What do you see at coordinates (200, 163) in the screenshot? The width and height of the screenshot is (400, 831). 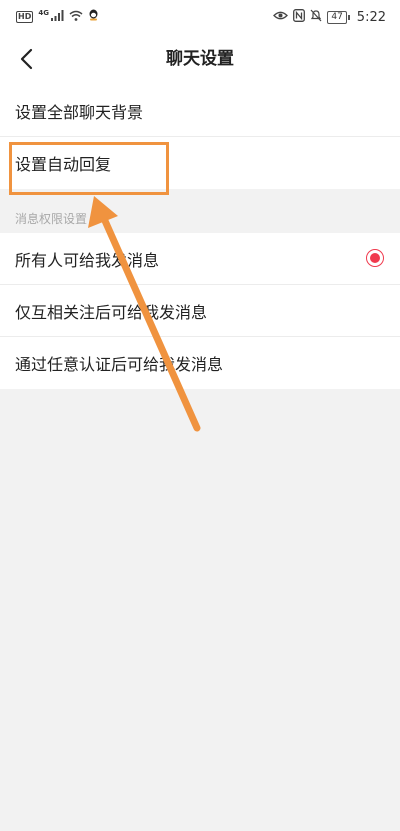 I see `auto-reply-row: 设置自动回复` at bounding box center [200, 163].